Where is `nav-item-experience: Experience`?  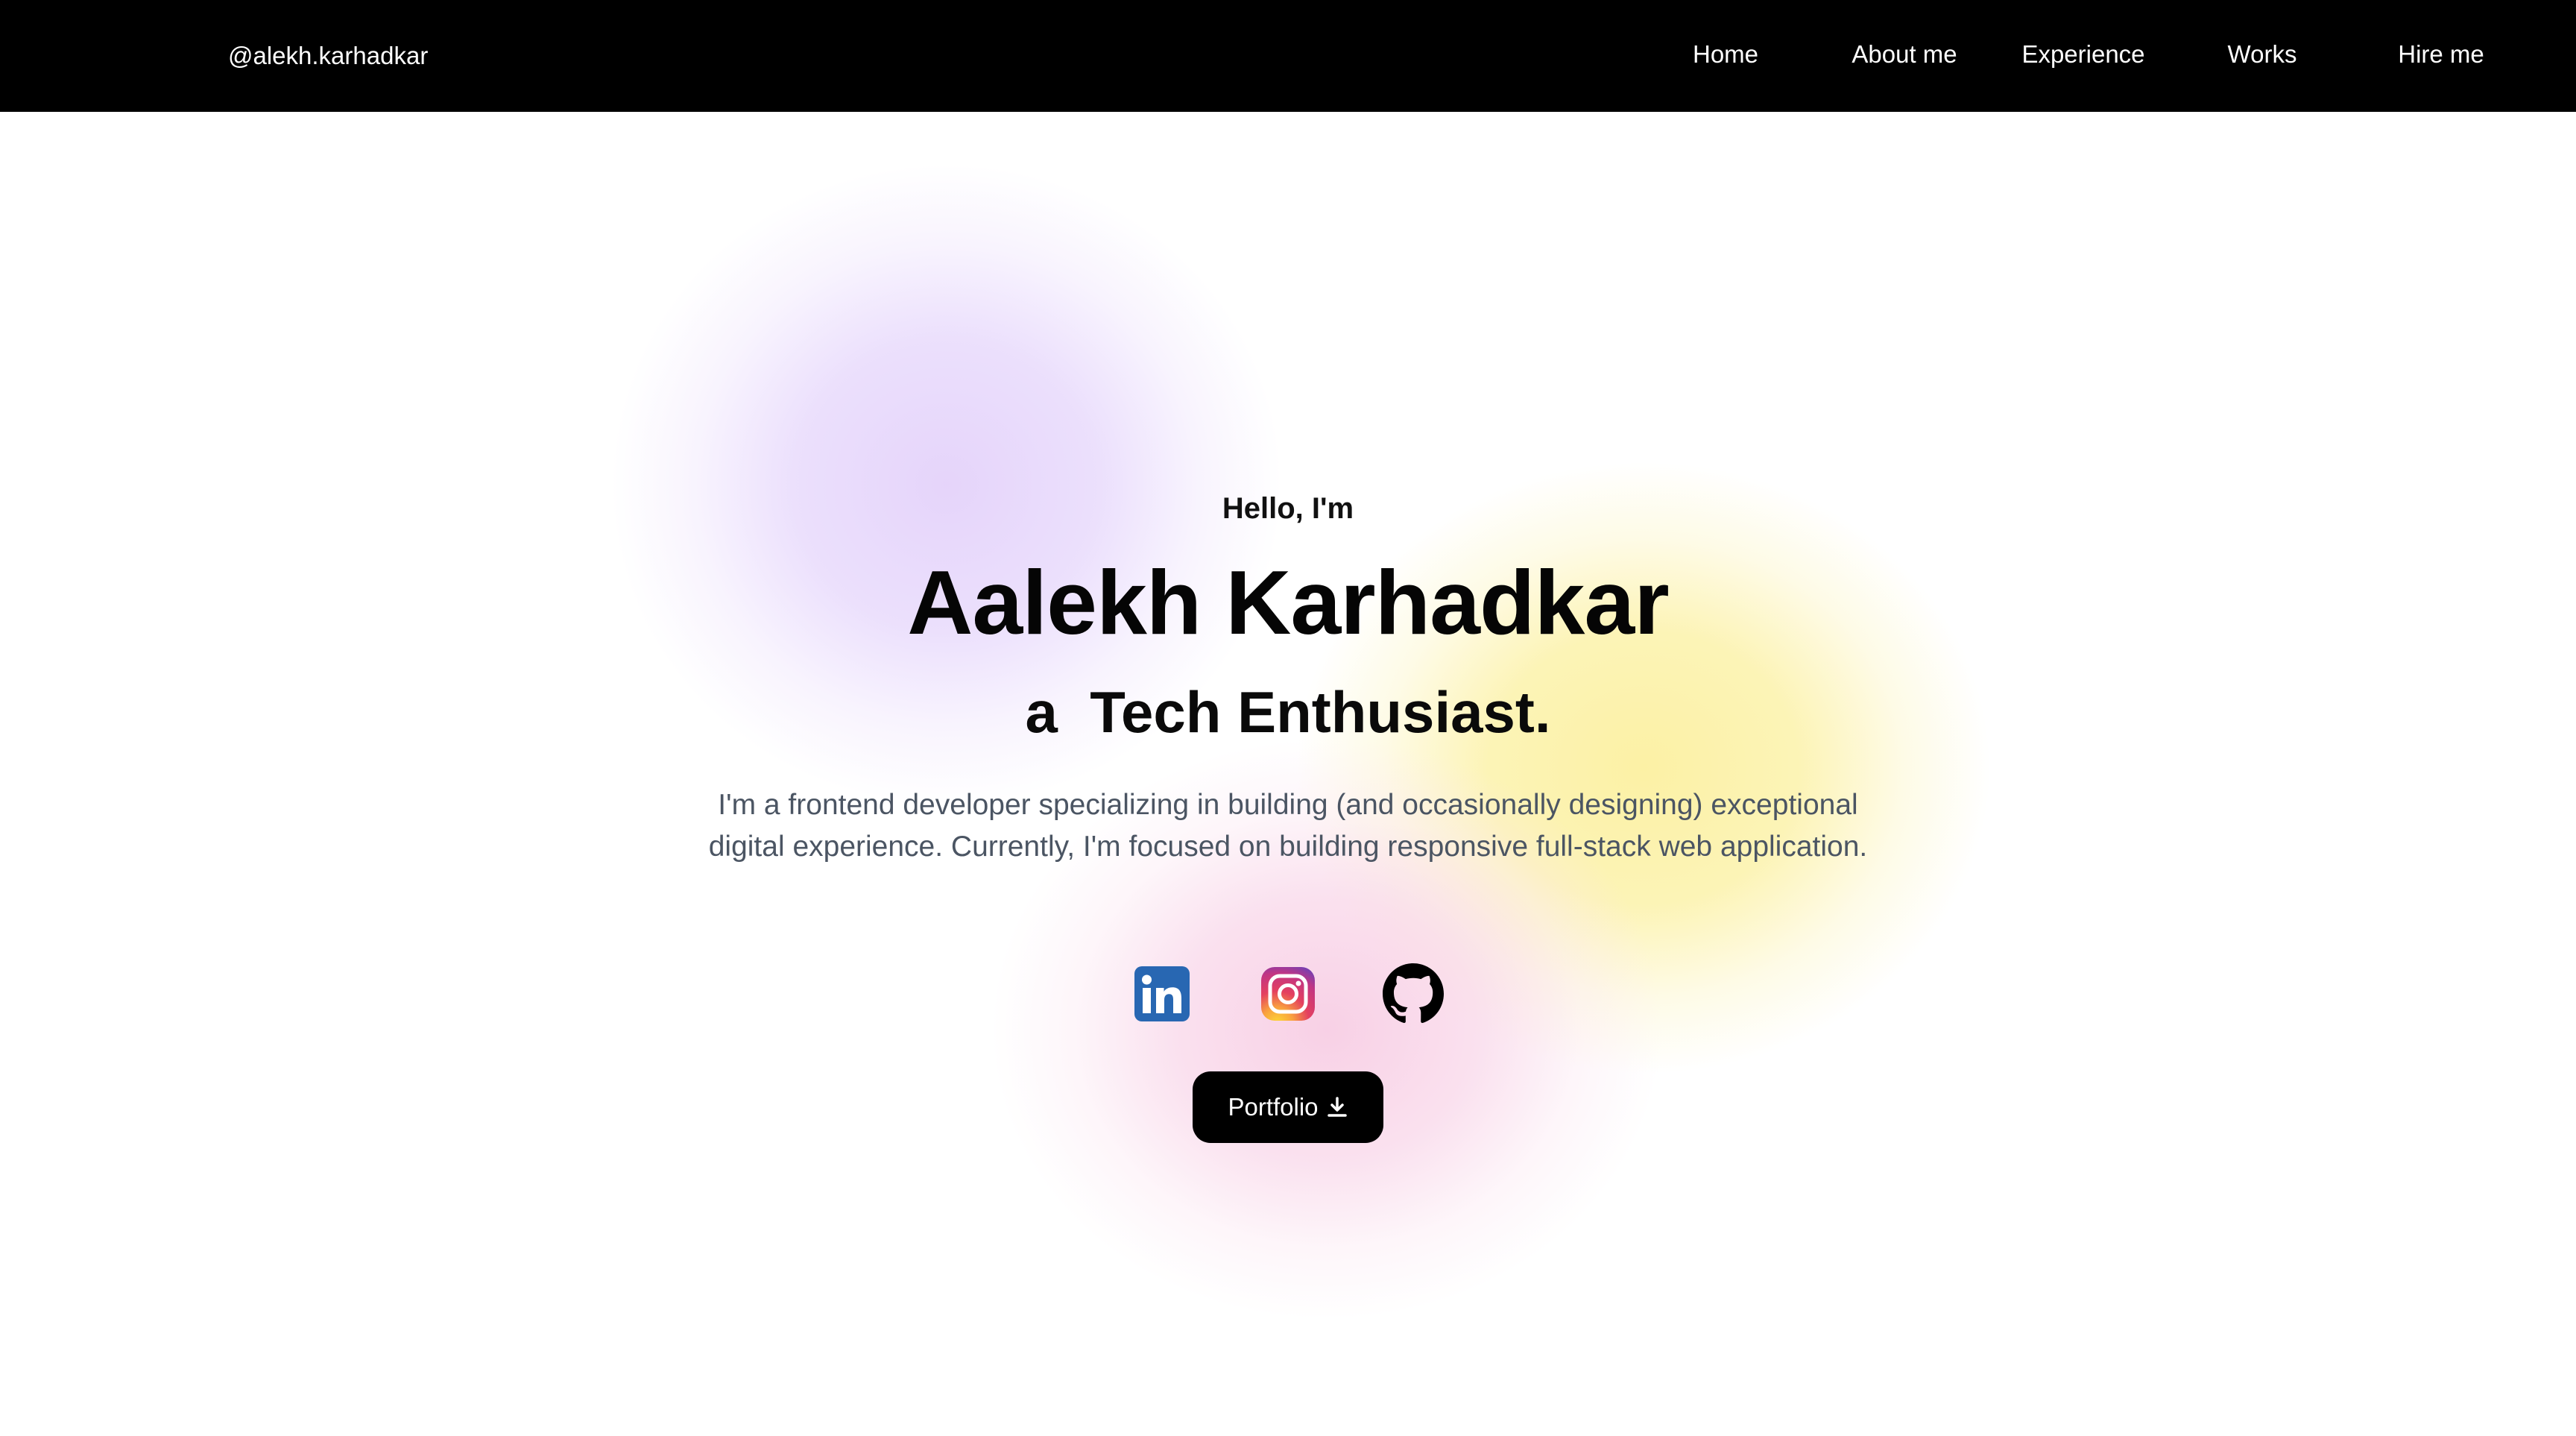
nav-item-experience: Experience is located at coordinates (2083, 55).